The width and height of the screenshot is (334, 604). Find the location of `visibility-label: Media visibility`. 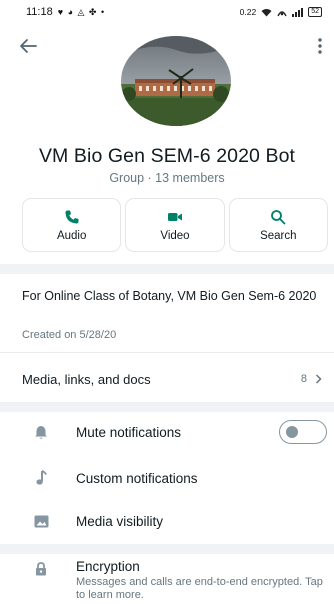

visibility-label: Media visibility is located at coordinates (120, 521).